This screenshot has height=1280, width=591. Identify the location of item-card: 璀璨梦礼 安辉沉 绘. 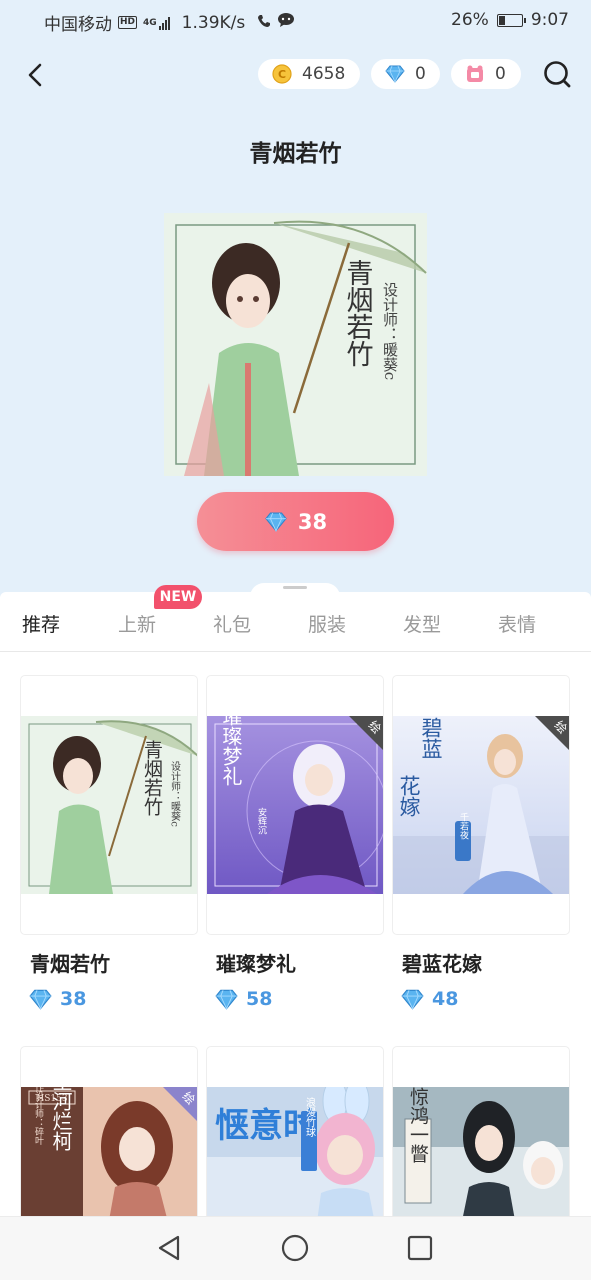
(295, 805).